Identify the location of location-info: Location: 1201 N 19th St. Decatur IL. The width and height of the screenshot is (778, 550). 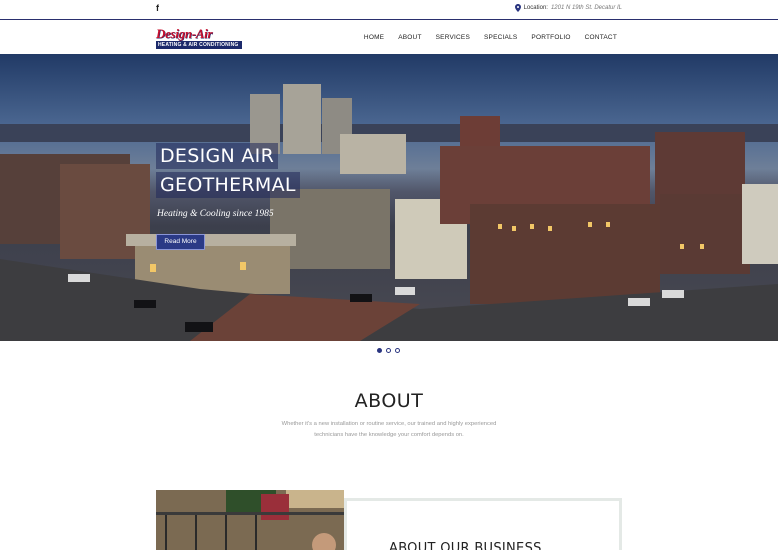
(568, 8).